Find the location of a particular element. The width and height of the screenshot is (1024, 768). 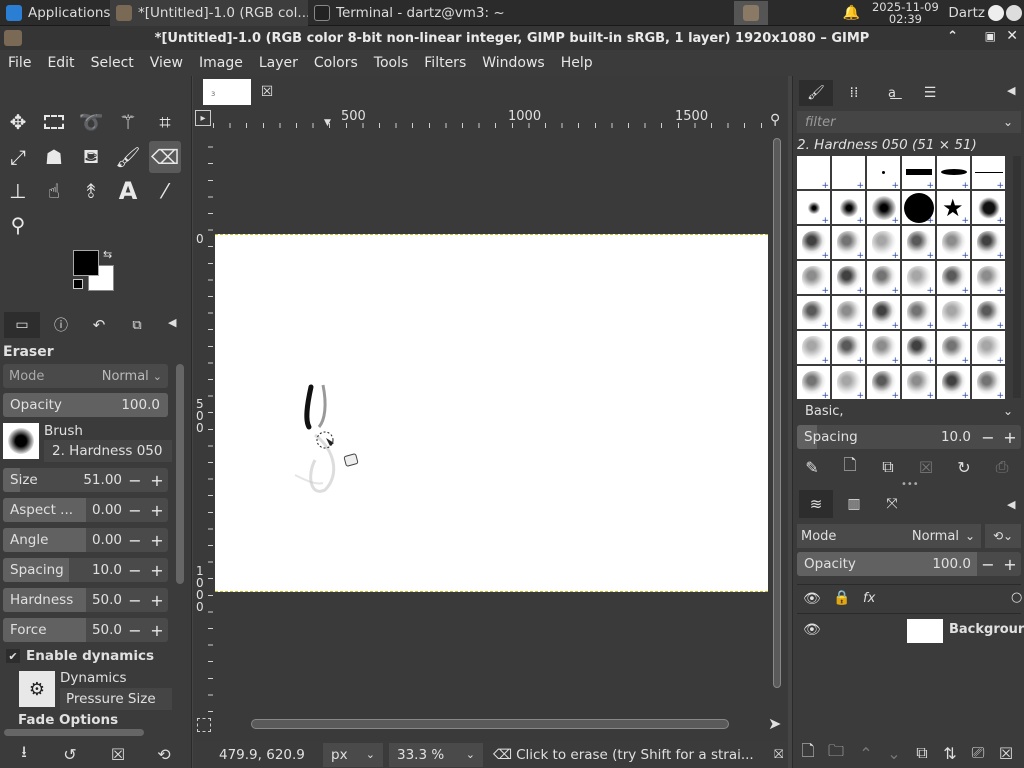

size-slider: Size 51.00 − + is located at coordinates (85, 480).